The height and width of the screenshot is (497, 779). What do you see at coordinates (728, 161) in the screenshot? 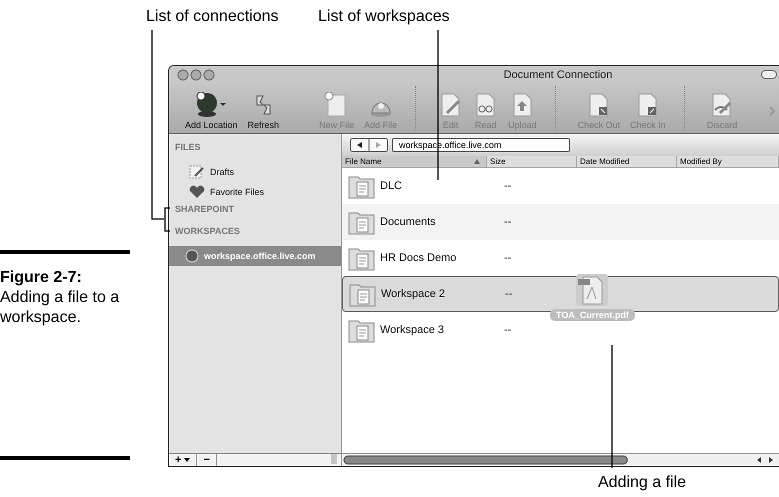
I see `column-header: Modified By` at bounding box center [728, 161].